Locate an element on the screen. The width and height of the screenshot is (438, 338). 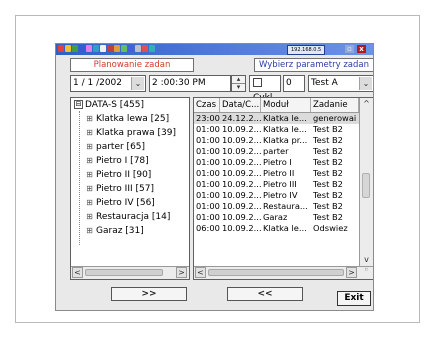
test-select-value: Test A is located at coordinates (324, 83).